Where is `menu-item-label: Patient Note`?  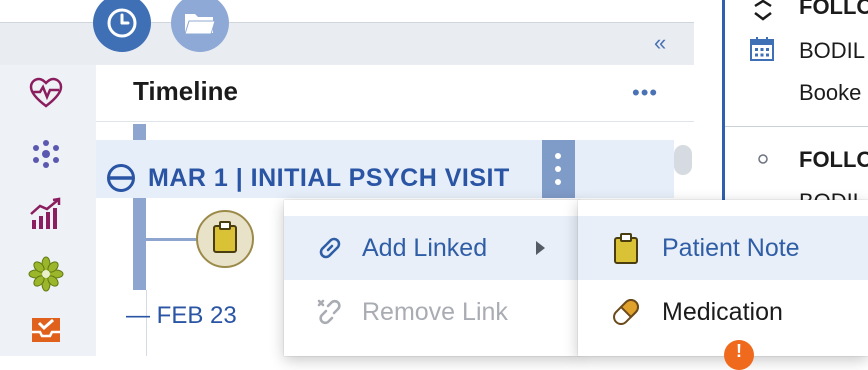
menu-item-label: Patient Note is located at coordinates (731, 247).